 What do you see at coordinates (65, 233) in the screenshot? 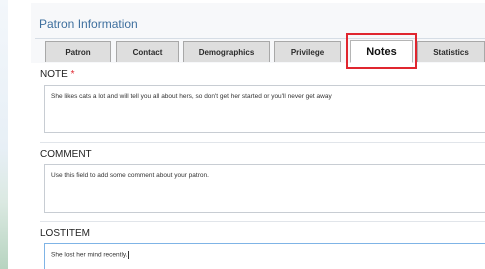
I see `lostitem-label: LOSTITEM` at bounding box center [65, 233].